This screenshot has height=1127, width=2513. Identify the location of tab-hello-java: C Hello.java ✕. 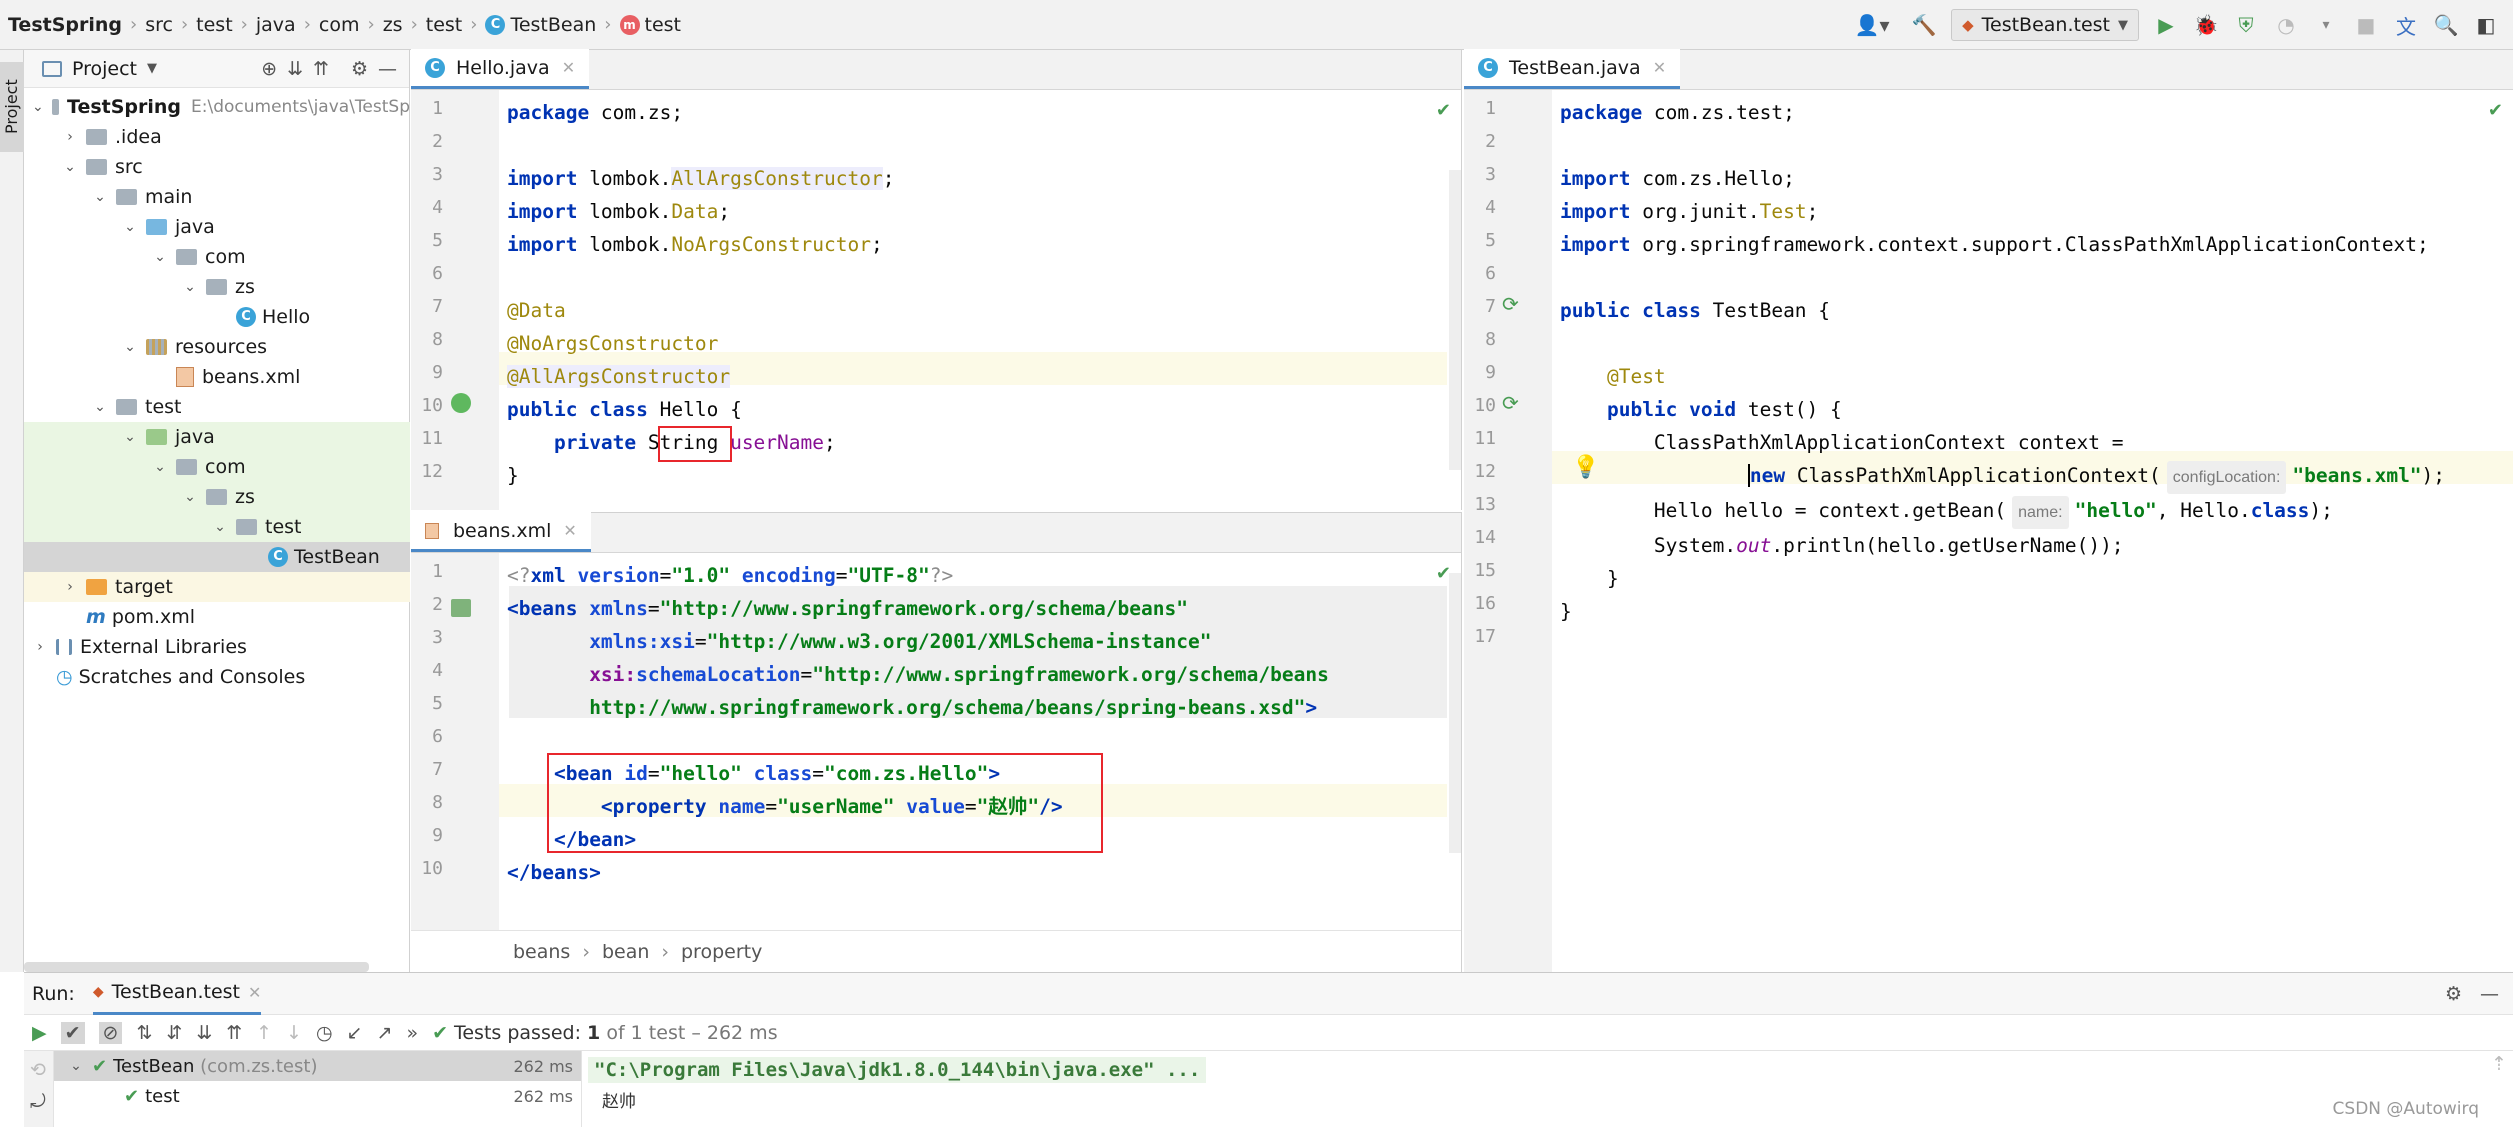
(500, 69).